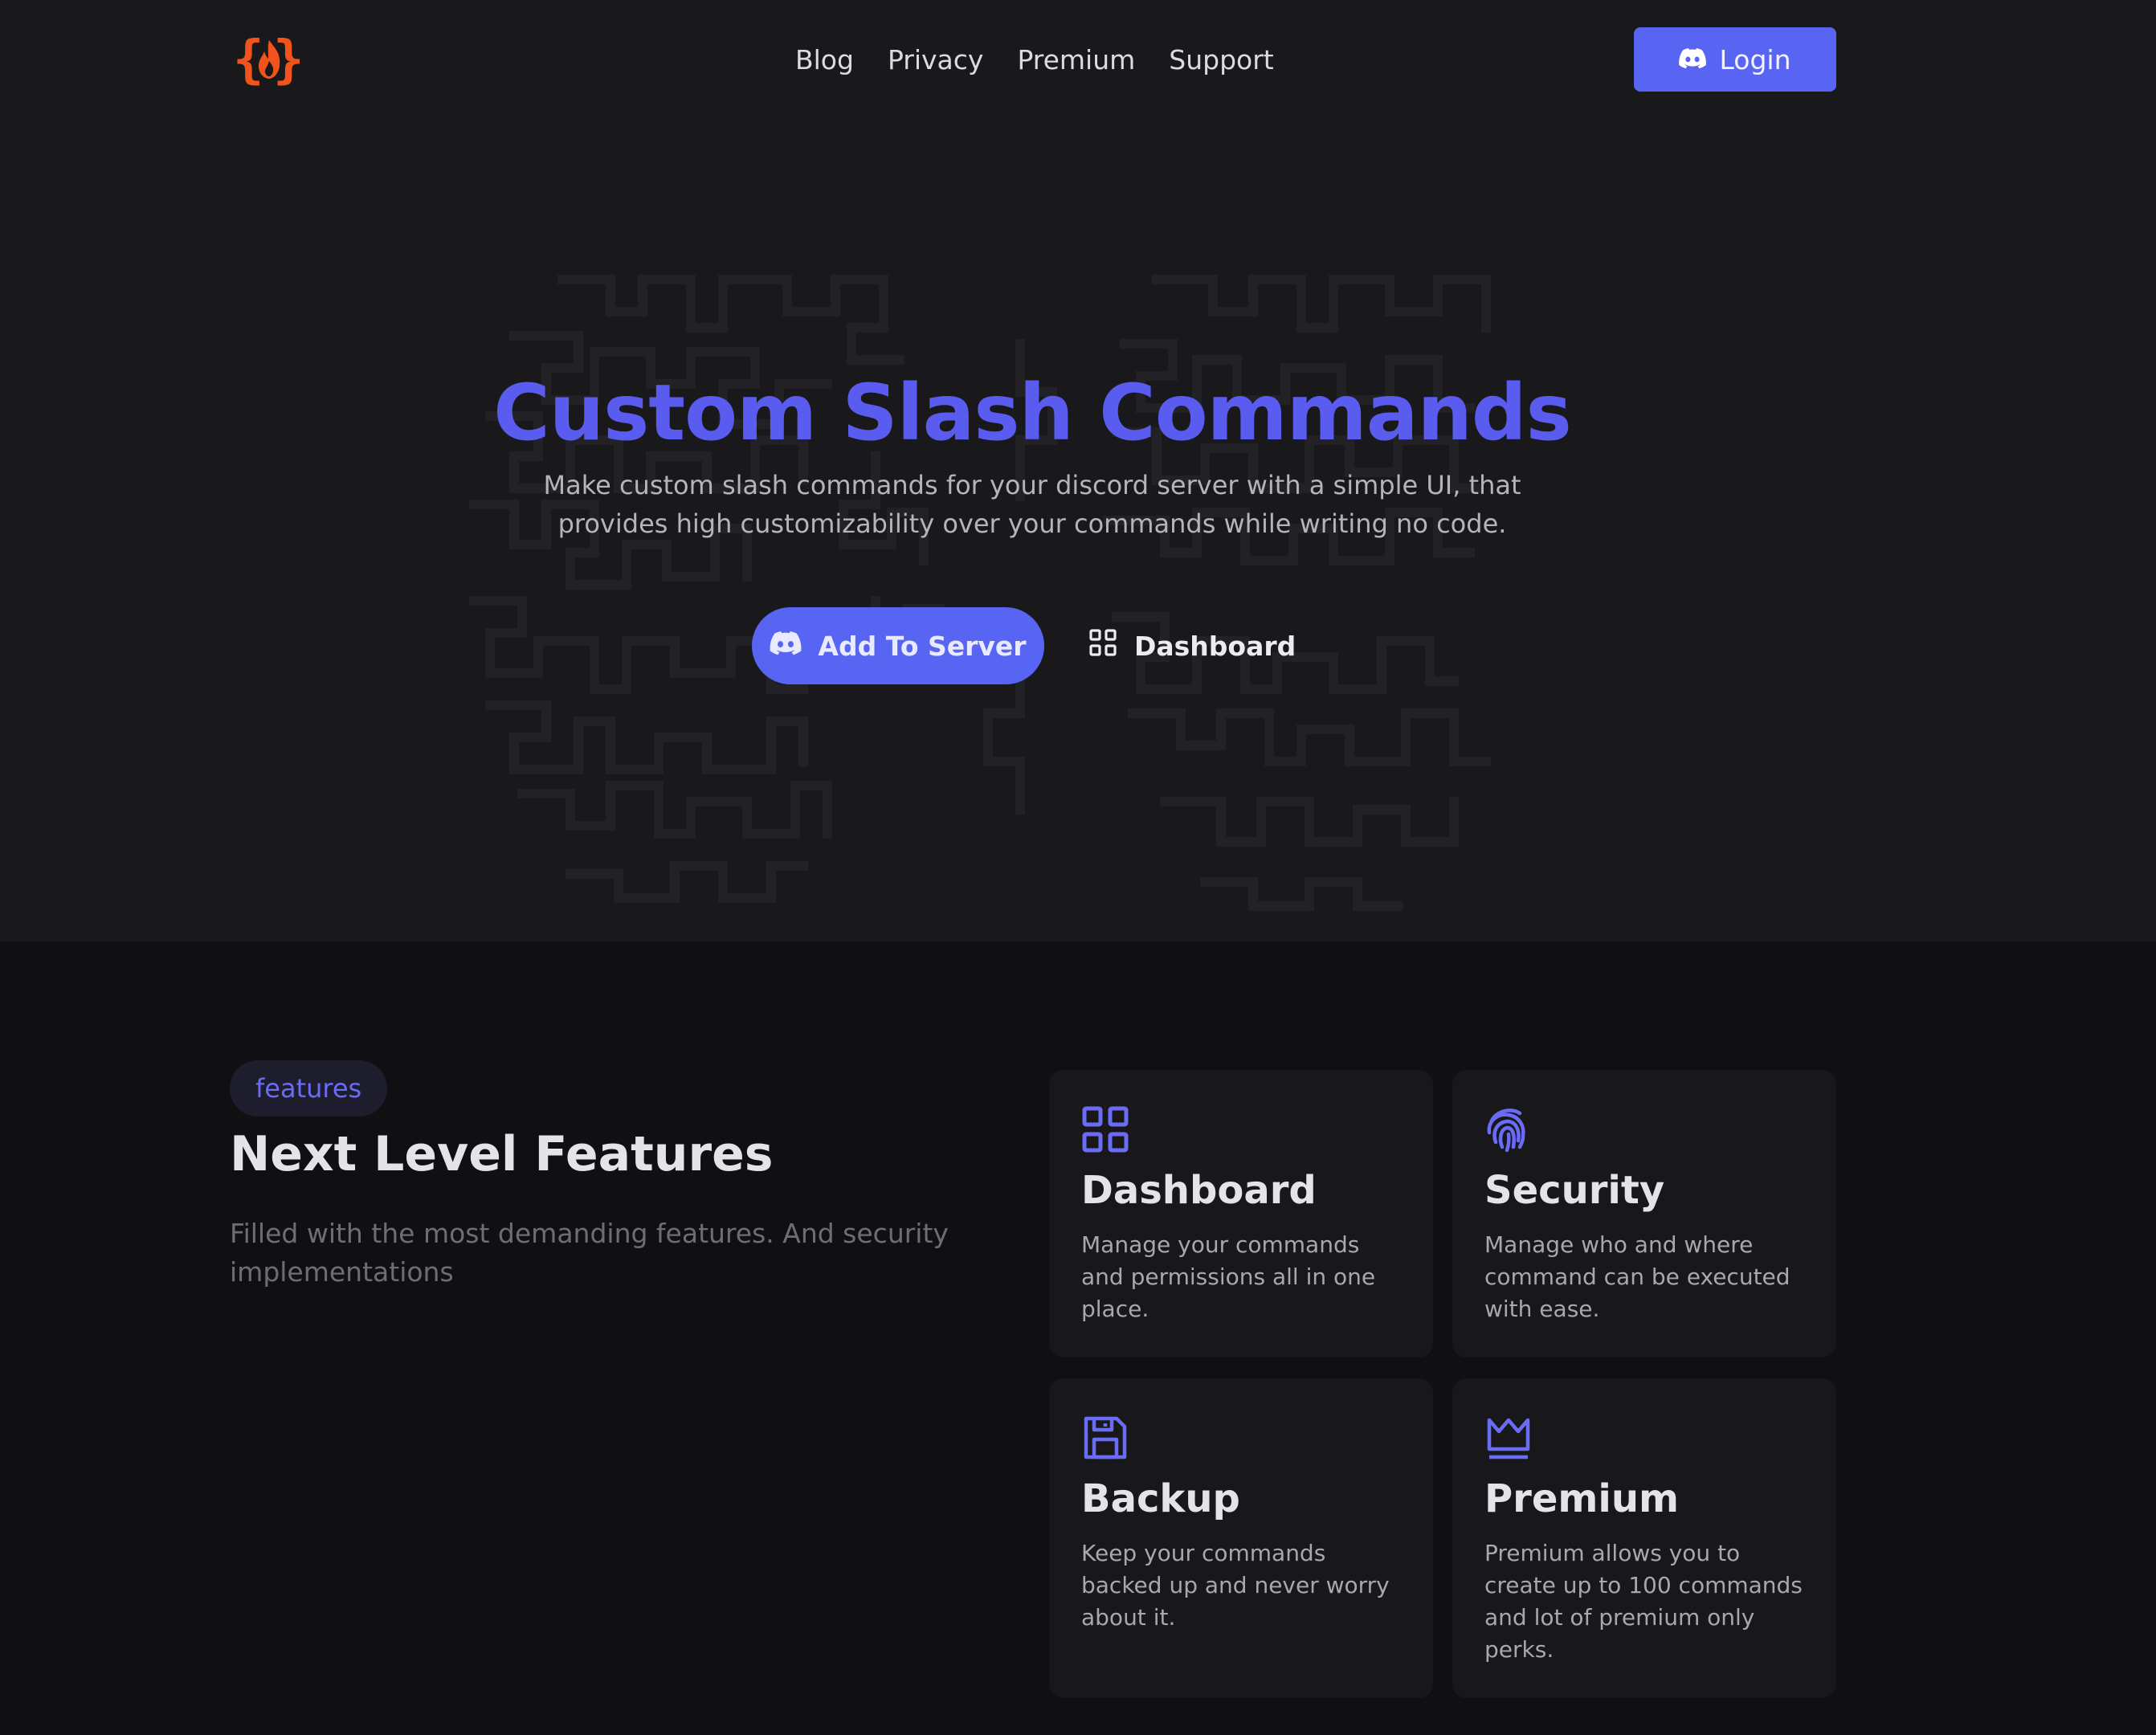 The width and height of the screenshot is (2156, 1735). I want to click on hero-actions: Add To Server Dashboard, so click(1024, 645).